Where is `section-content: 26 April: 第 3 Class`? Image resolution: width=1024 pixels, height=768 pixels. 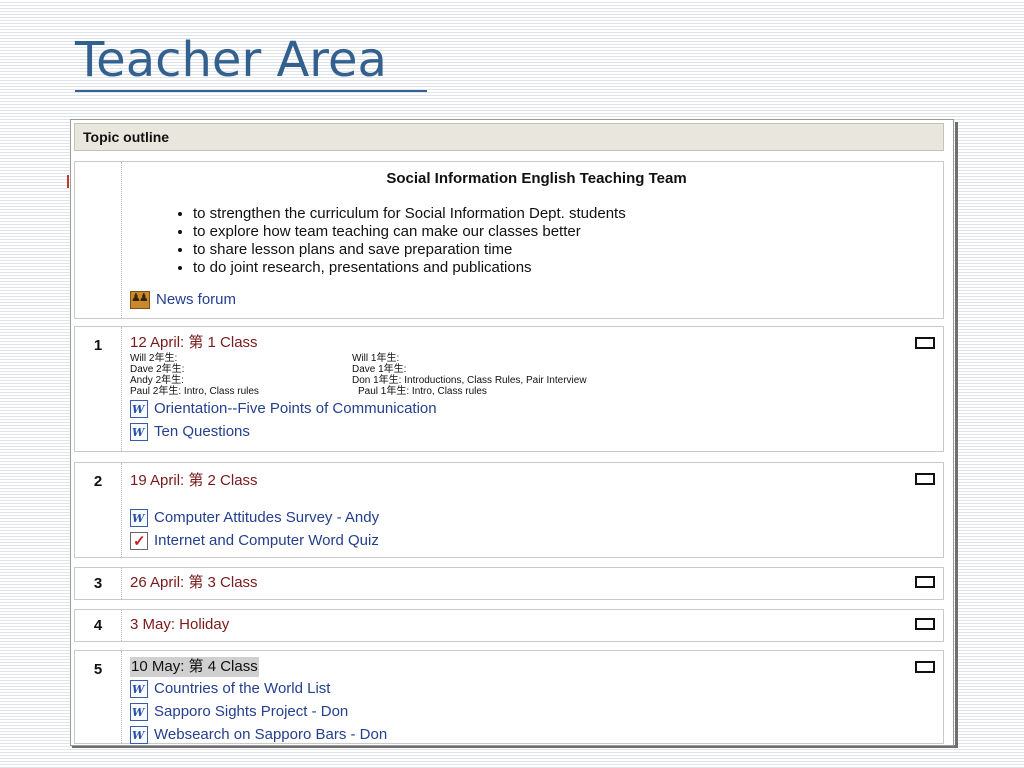
section-content: 26 April: 第 3 Class is located at coordinates (516, 583).